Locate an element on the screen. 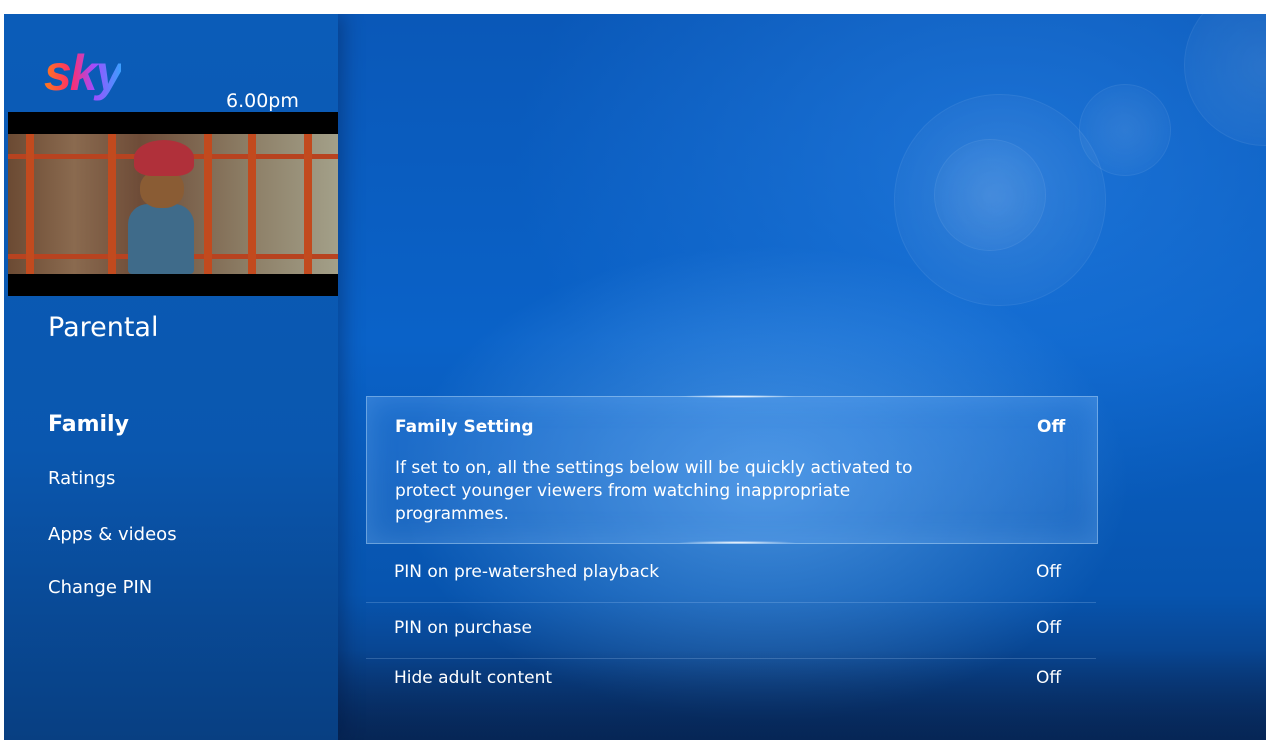  background-bokeh-small is located at coordinates (1125, 130).